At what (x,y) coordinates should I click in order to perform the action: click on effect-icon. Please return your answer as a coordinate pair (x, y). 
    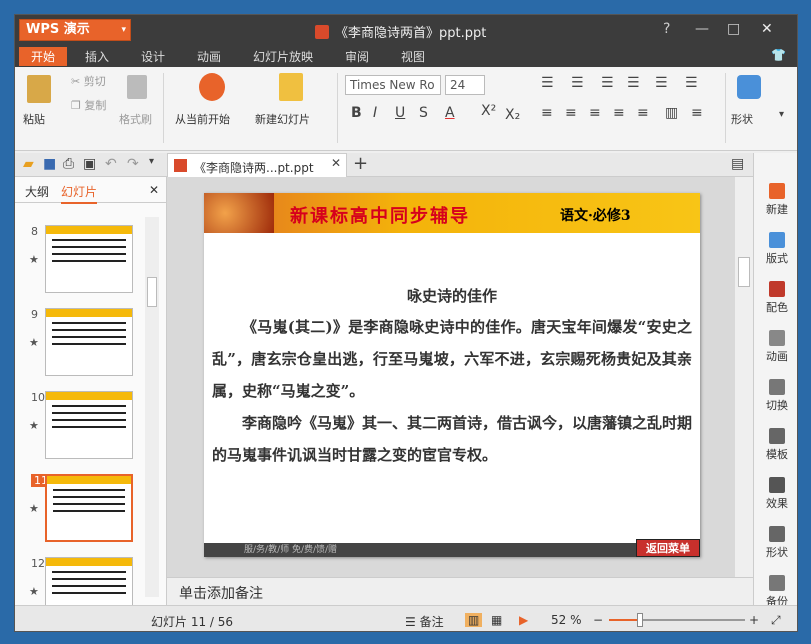
    Looking at the image, I should click on (777, 485).